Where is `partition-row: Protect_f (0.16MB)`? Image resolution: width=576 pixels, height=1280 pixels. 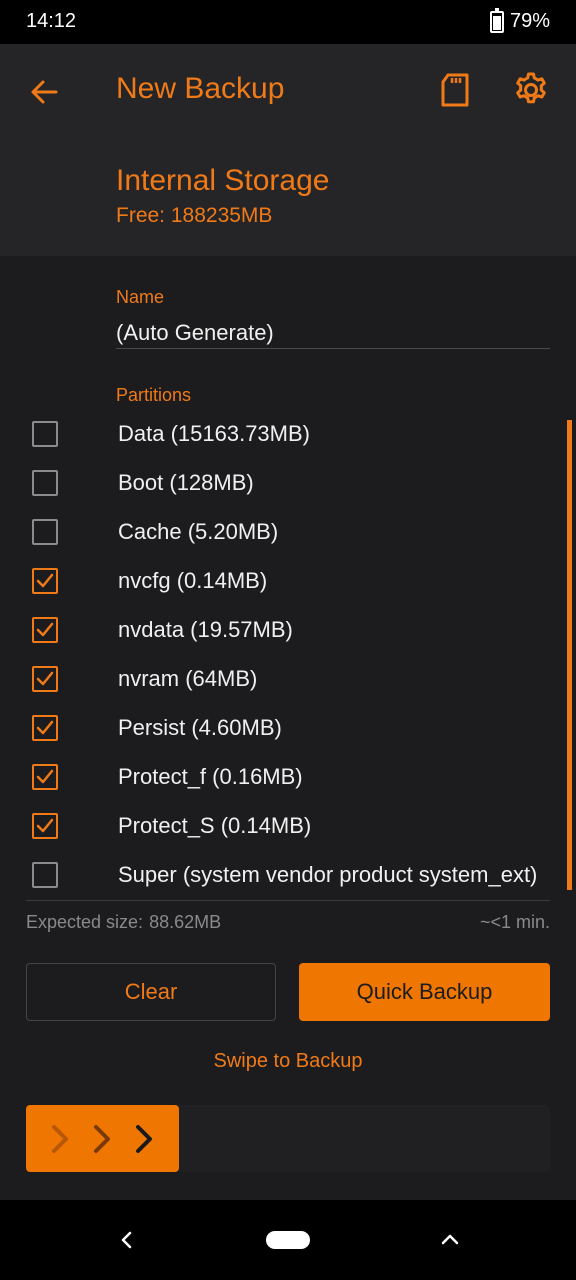
partition-row: Protect_f (0.16MB) is located at coordinates (288, 776).